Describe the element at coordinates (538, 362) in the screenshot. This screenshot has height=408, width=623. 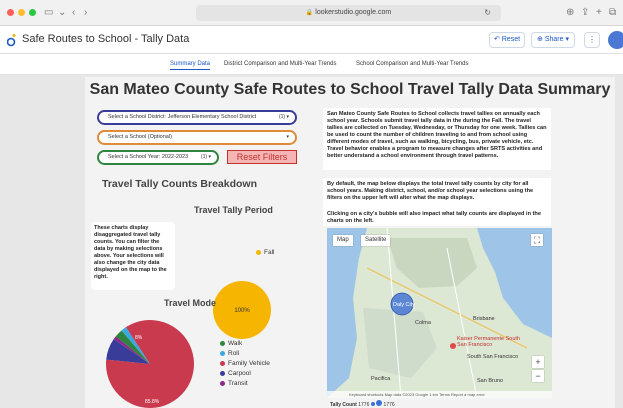
I see `zoom-in-button: +` at that location.